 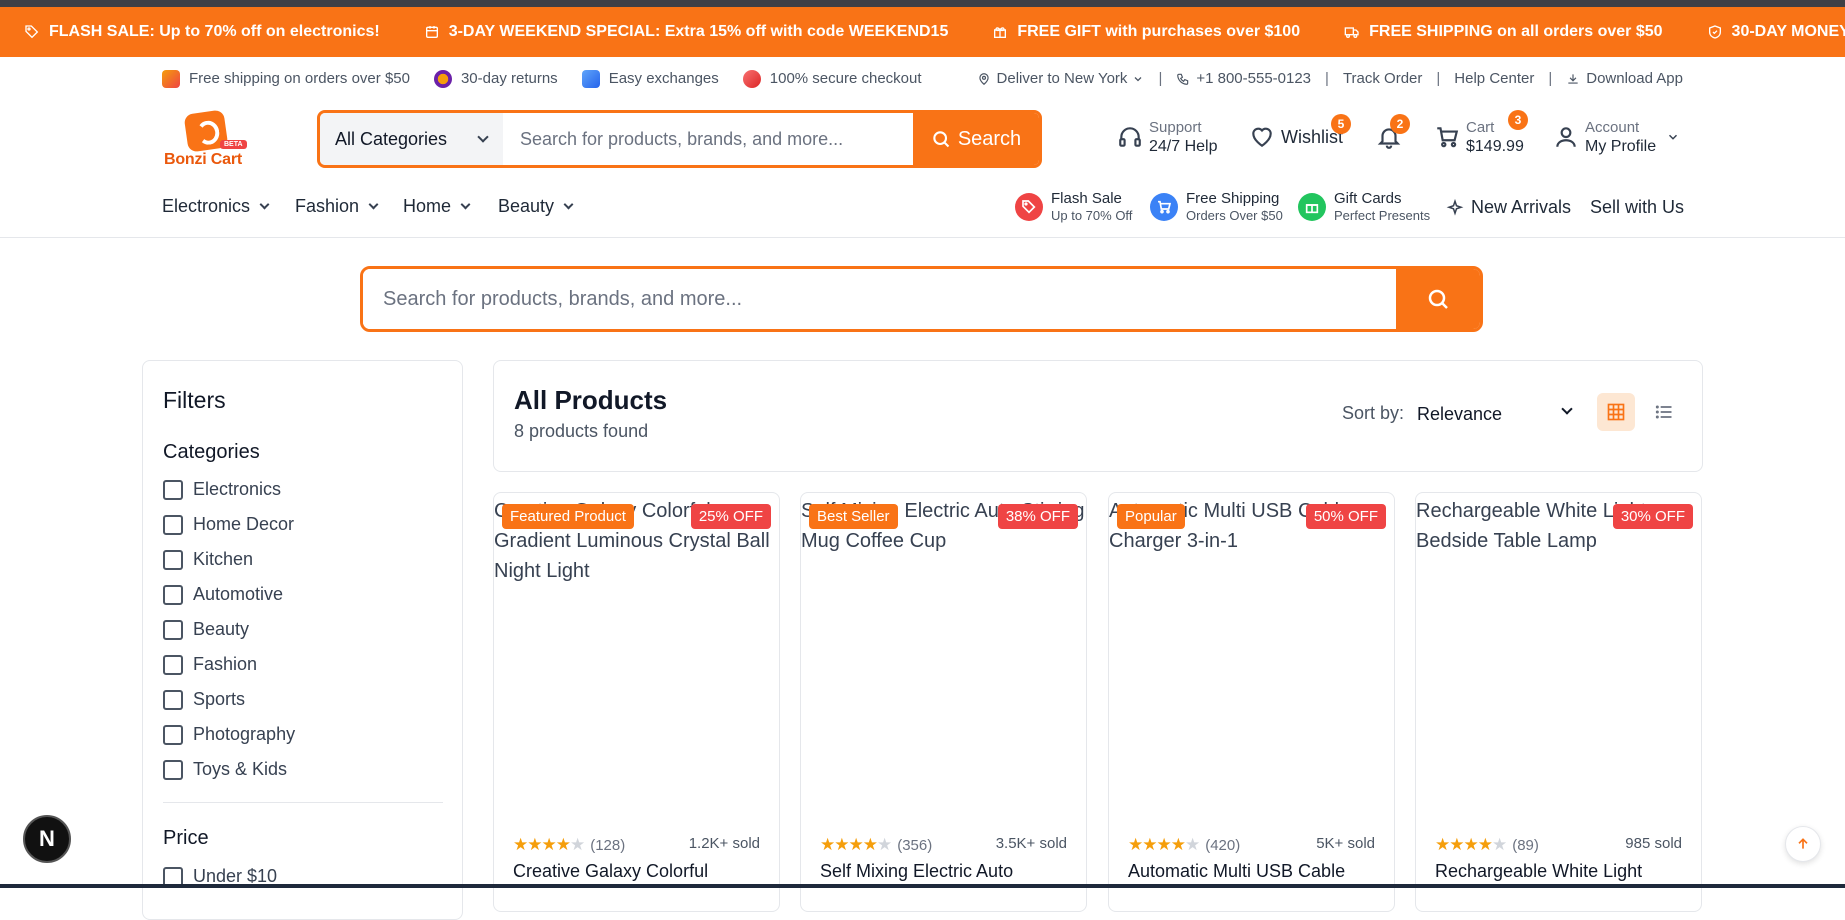 I want to click on sold-count: 985 sold, so click(x=1653, y=843).